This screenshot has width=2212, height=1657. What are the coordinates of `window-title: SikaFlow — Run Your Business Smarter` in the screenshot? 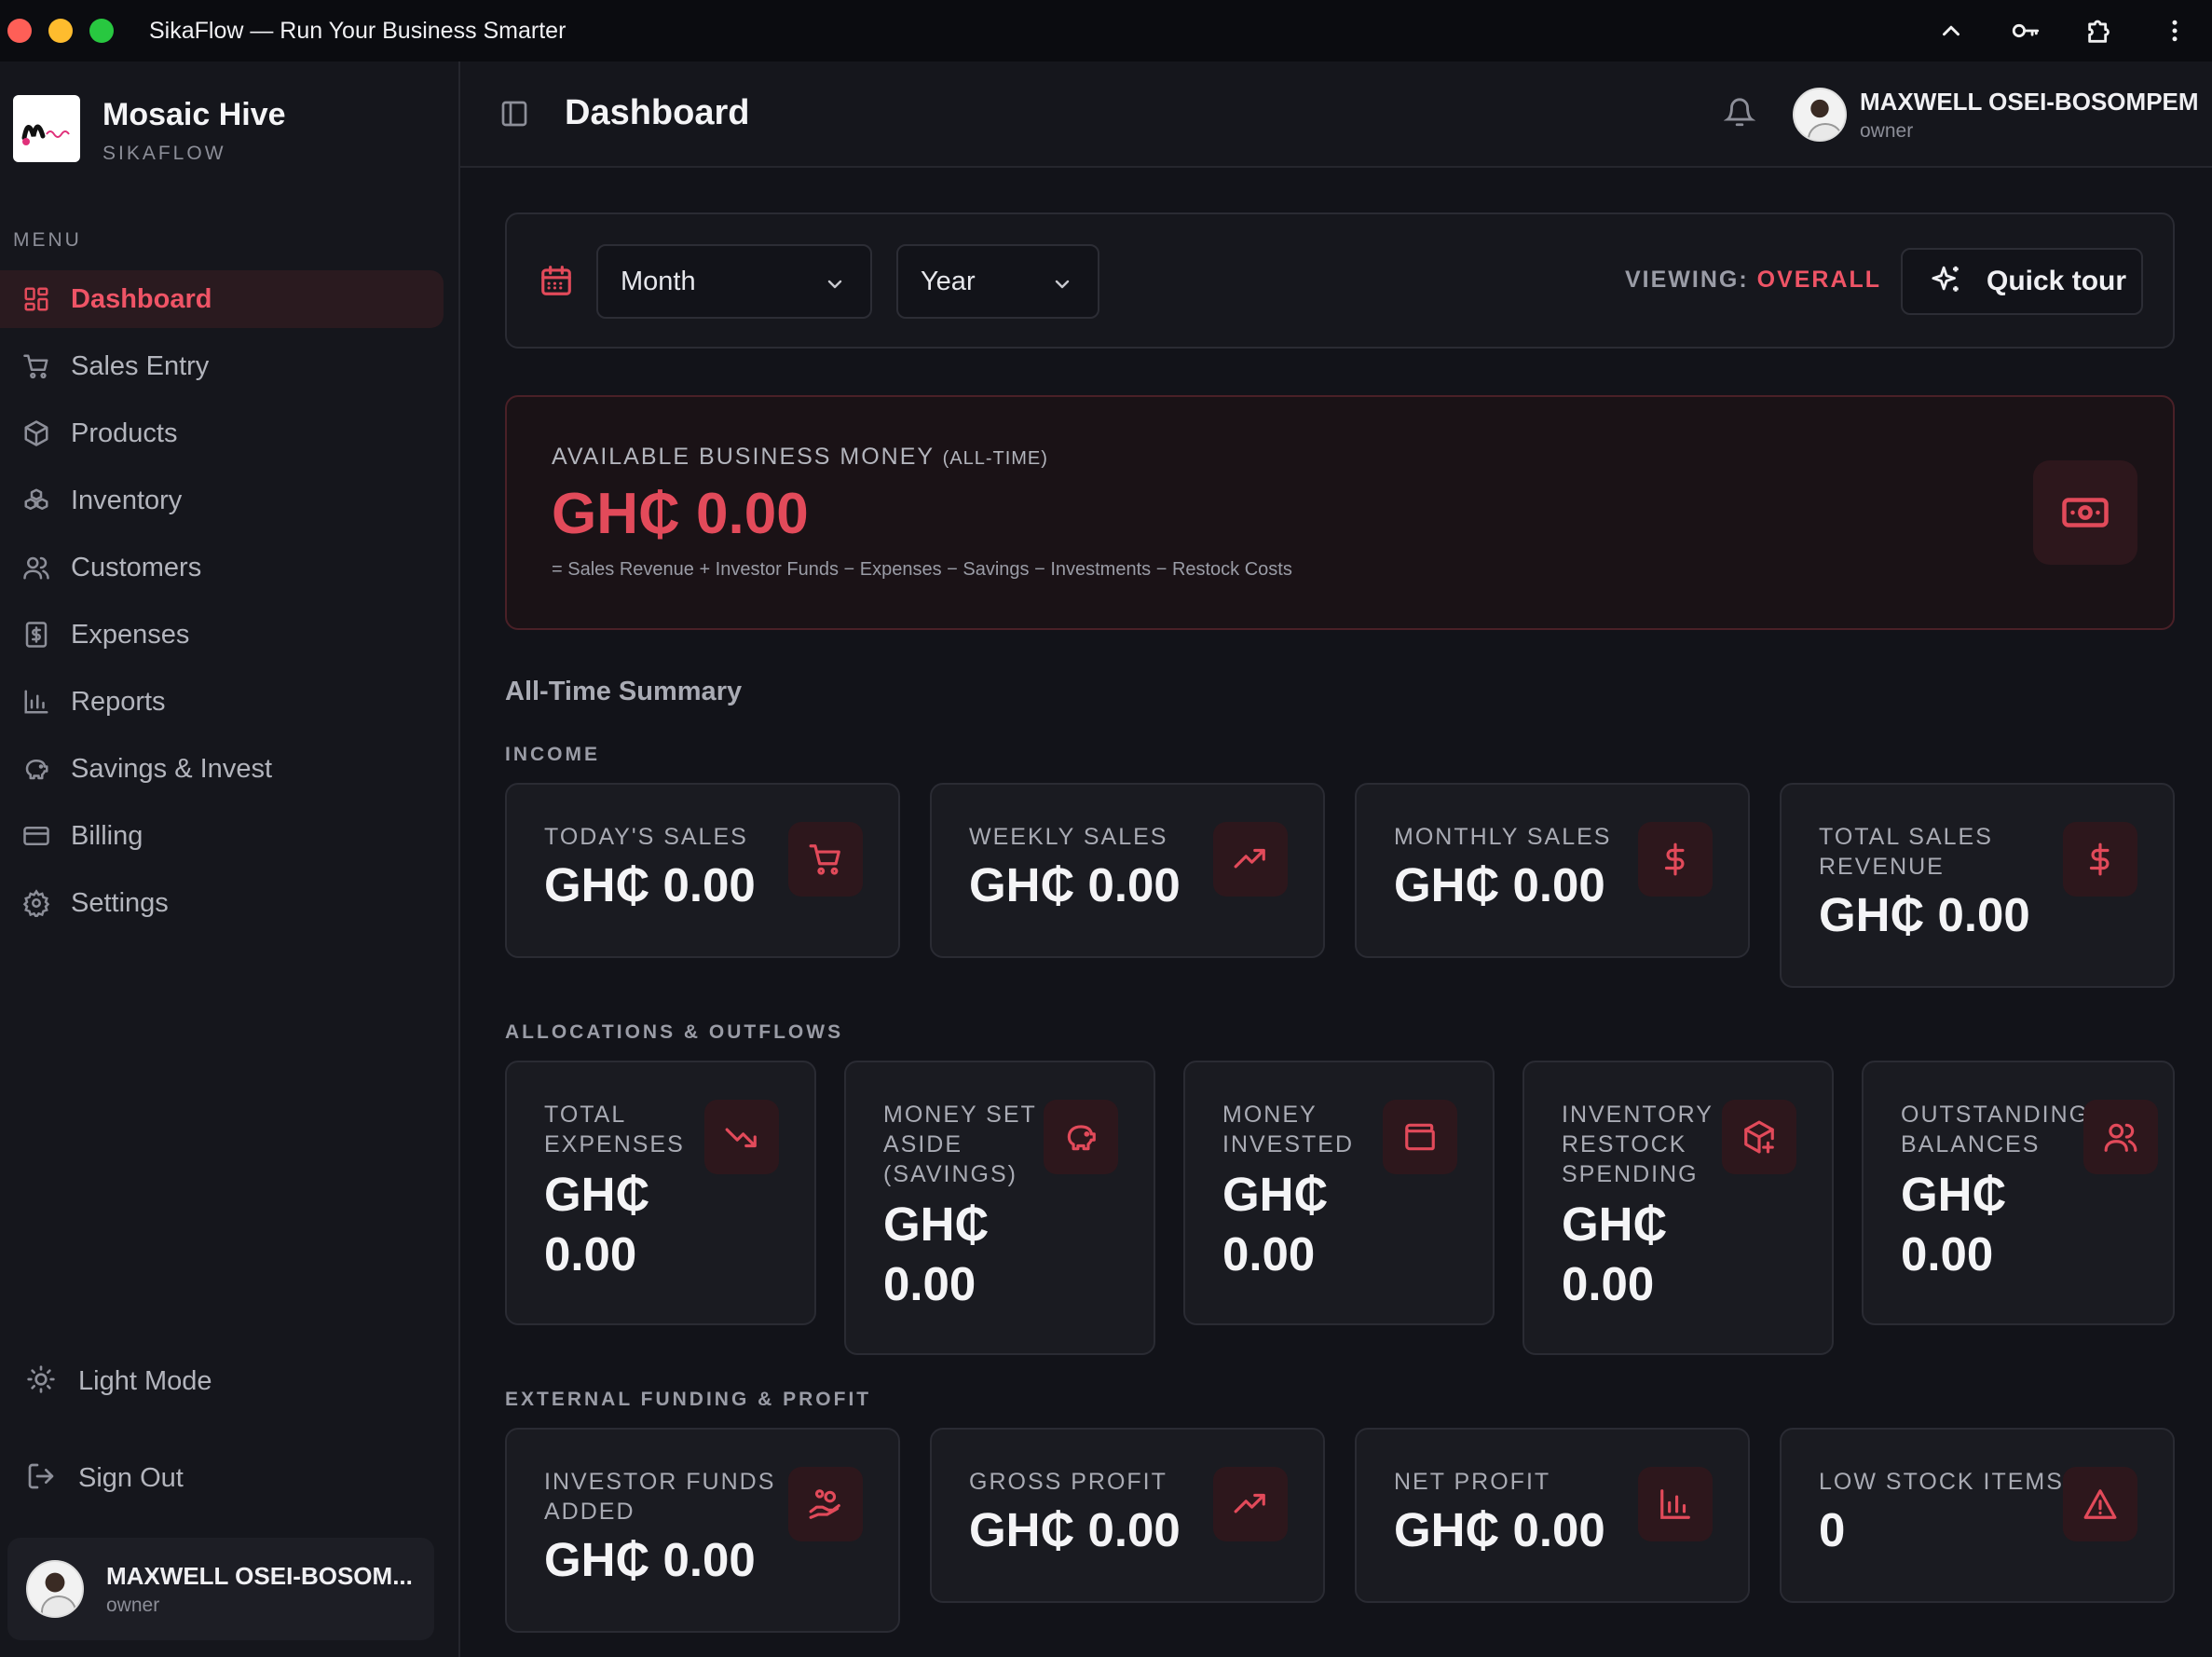 It's located at (358, 30).